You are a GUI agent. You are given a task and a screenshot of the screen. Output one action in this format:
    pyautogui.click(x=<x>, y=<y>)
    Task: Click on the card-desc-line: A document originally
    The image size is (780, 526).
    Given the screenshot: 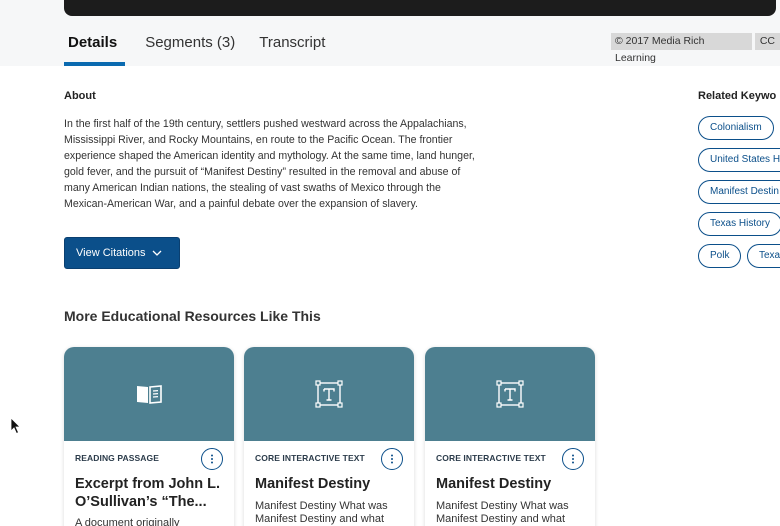 What is the action you would take?
    pyautogui.click(x=127, y=521)
    